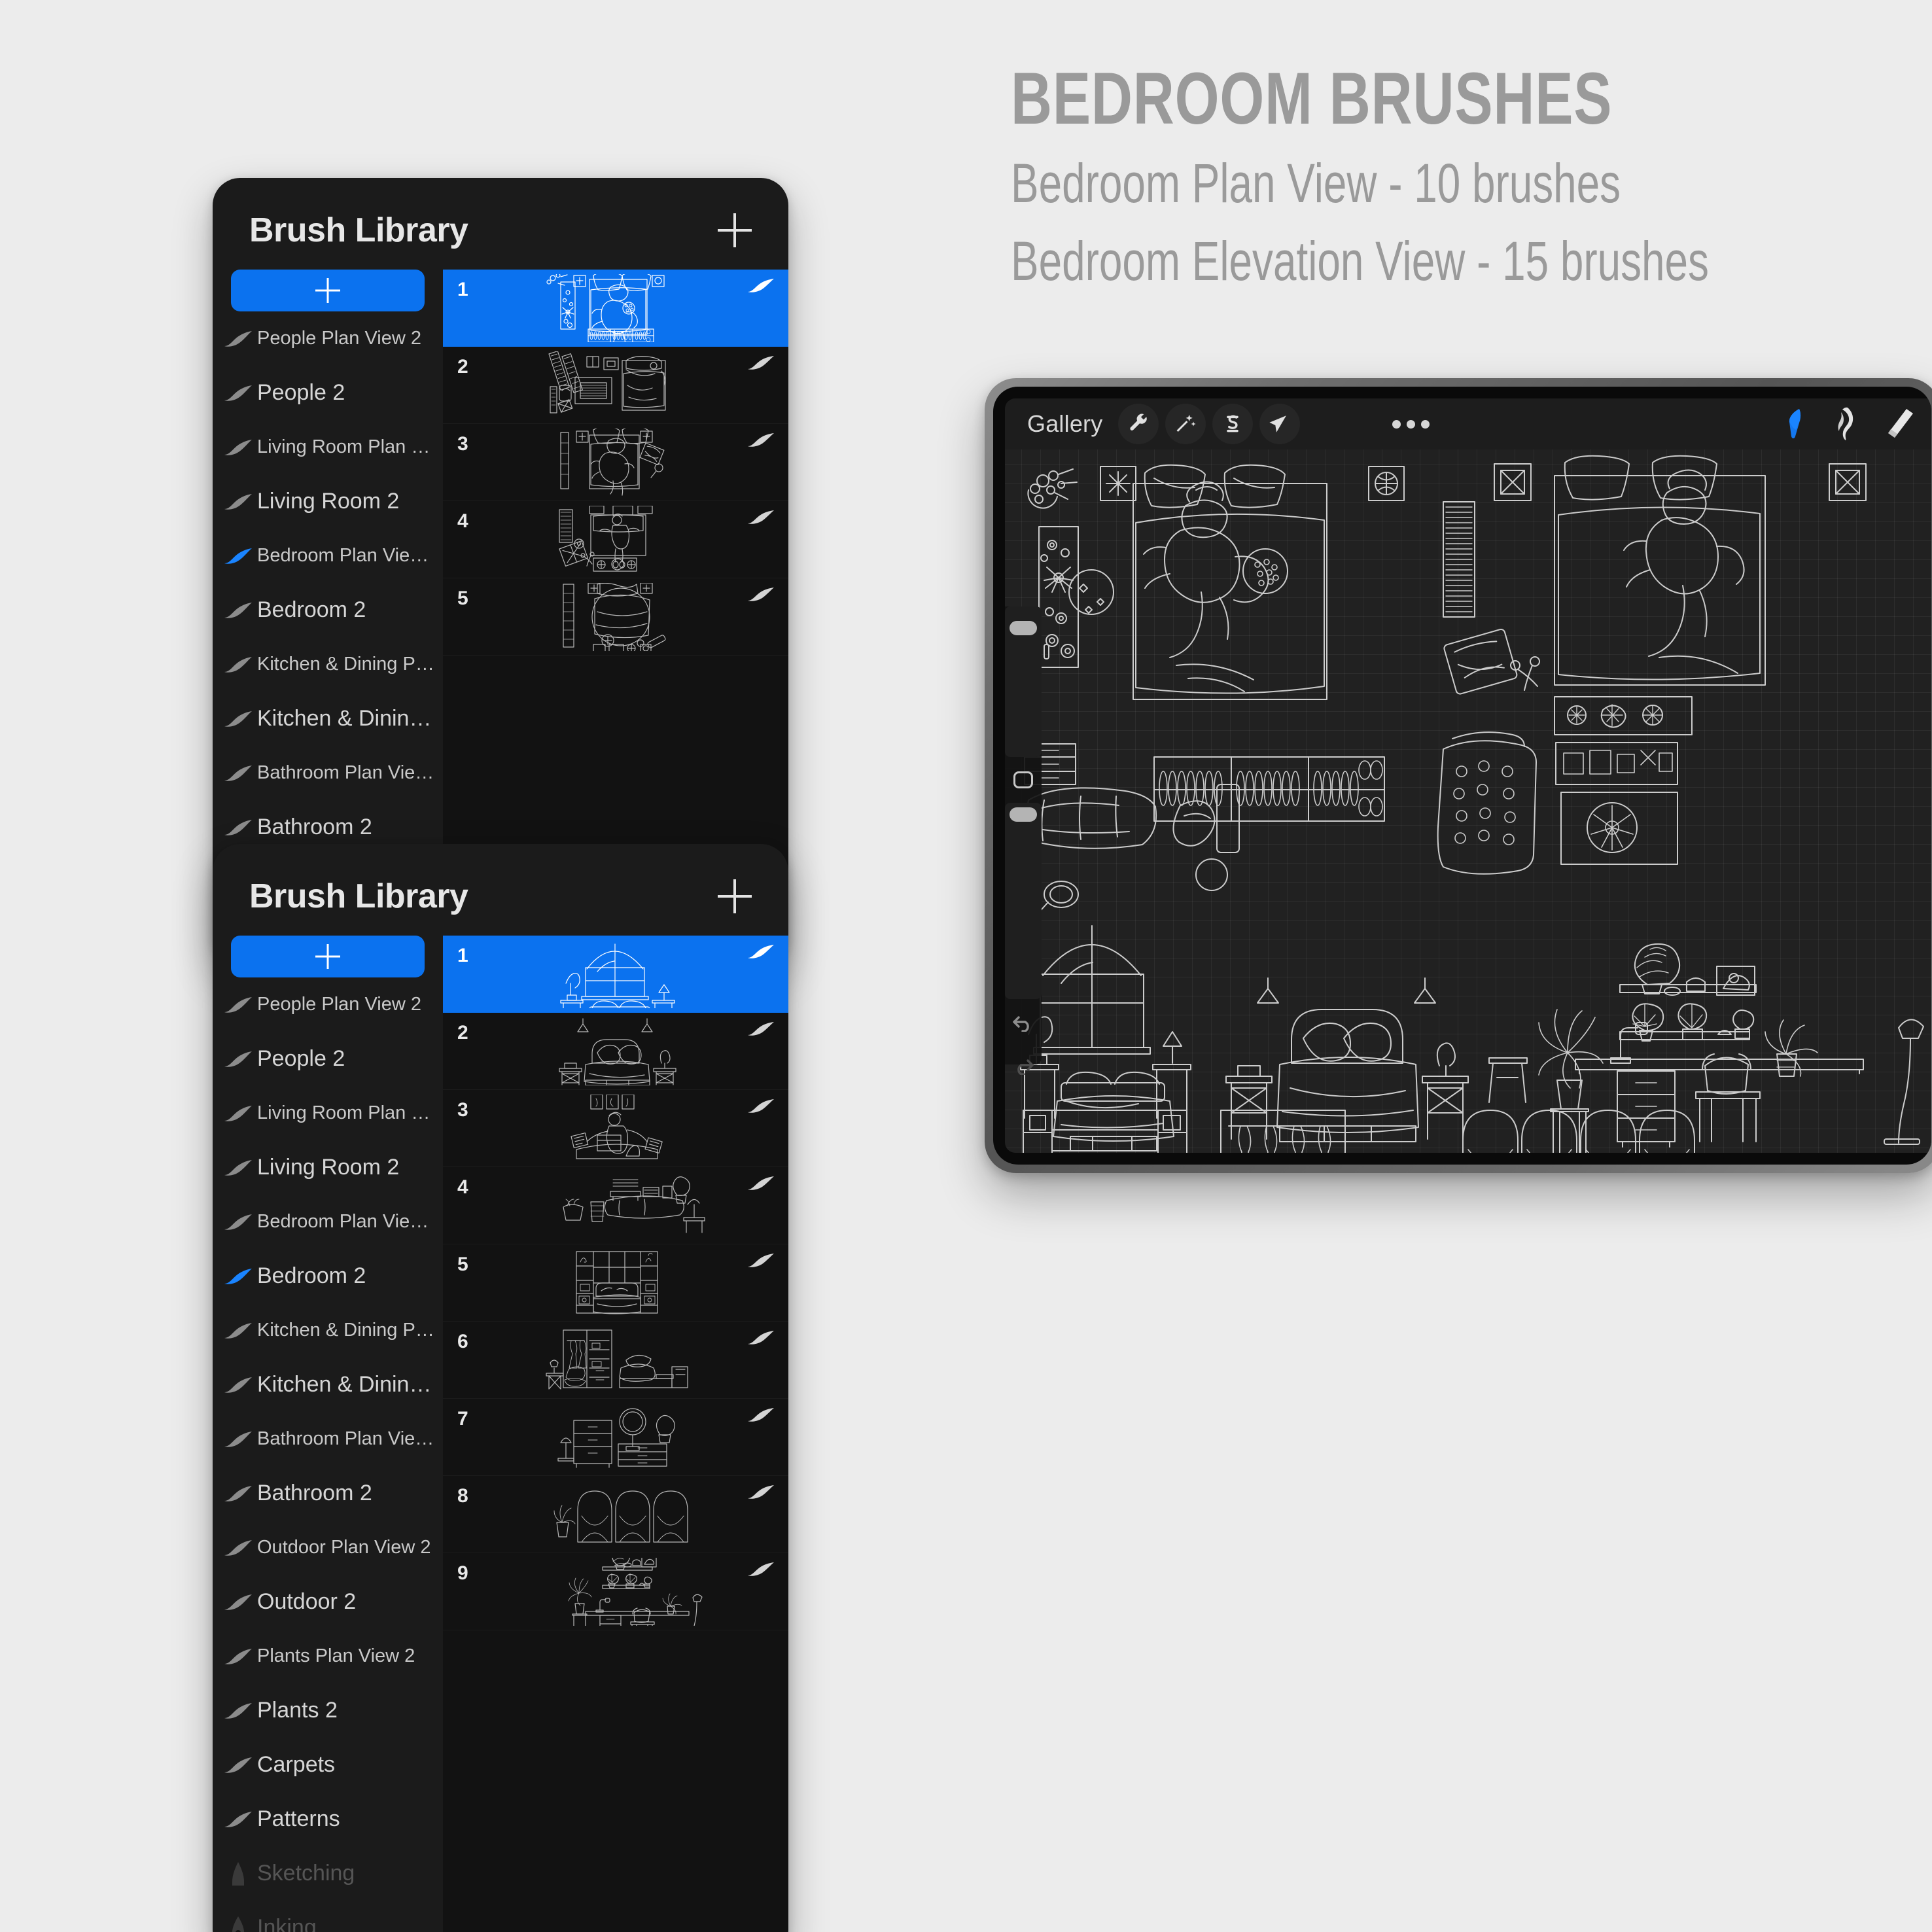  I want to click on brushset-row: Bathroom 2, so click(328, 1493).